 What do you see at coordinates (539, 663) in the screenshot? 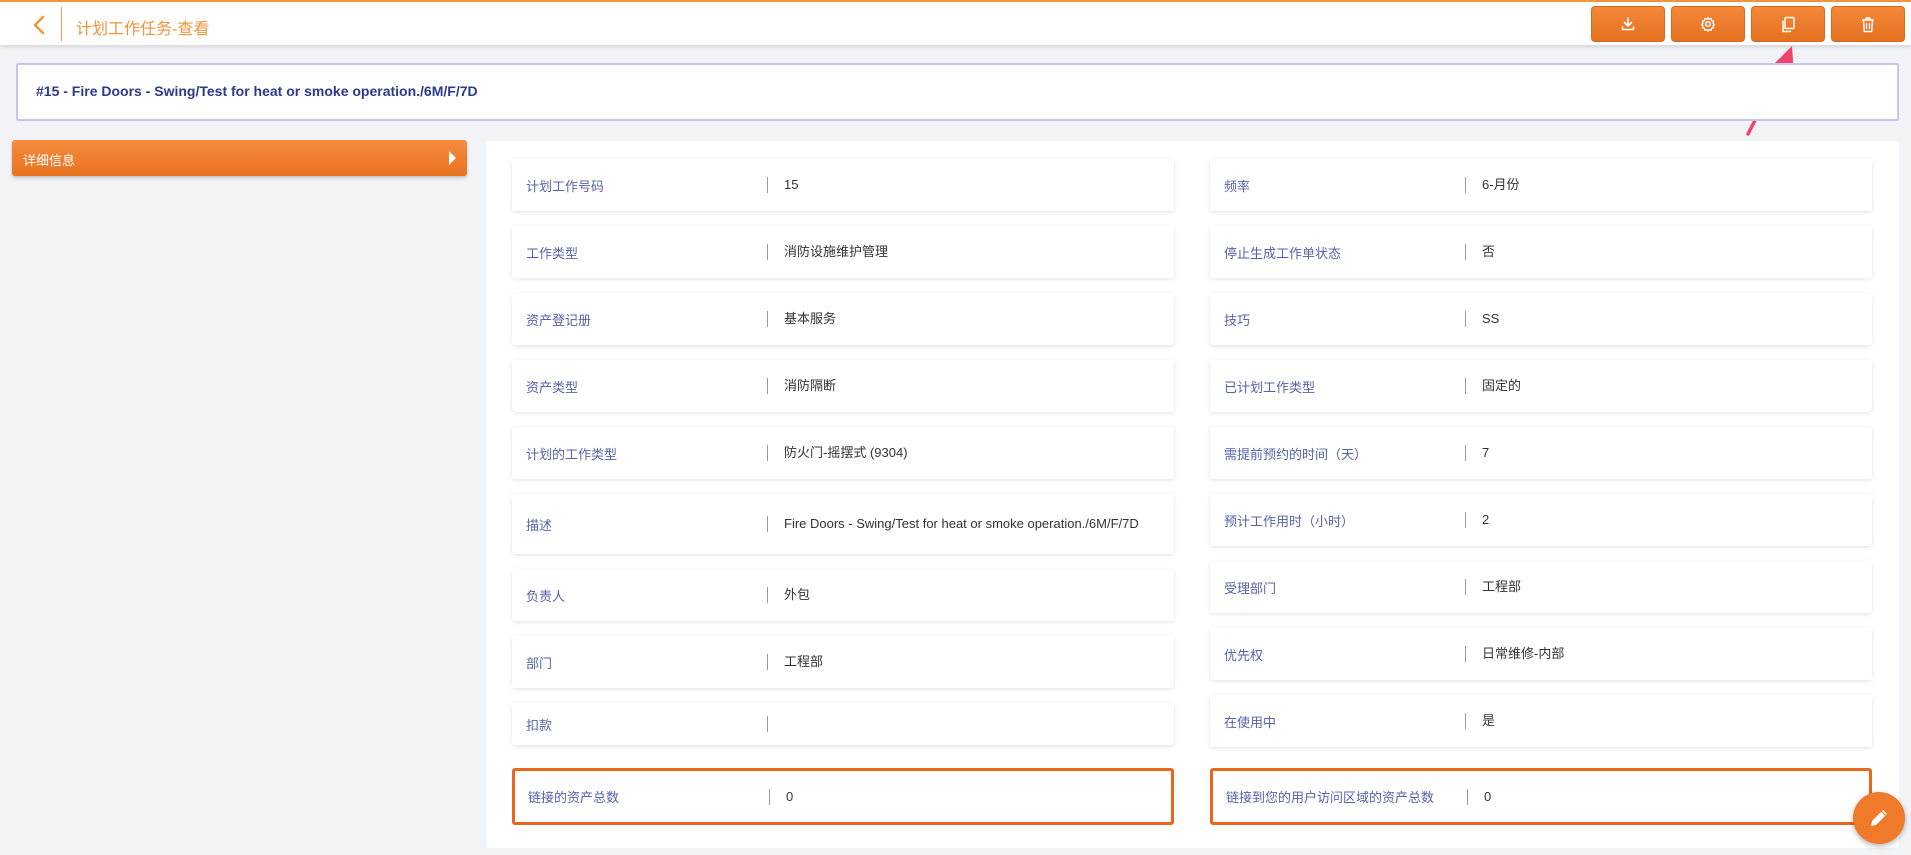
I see `field-label: 部门` at bounding box center [539, 663].